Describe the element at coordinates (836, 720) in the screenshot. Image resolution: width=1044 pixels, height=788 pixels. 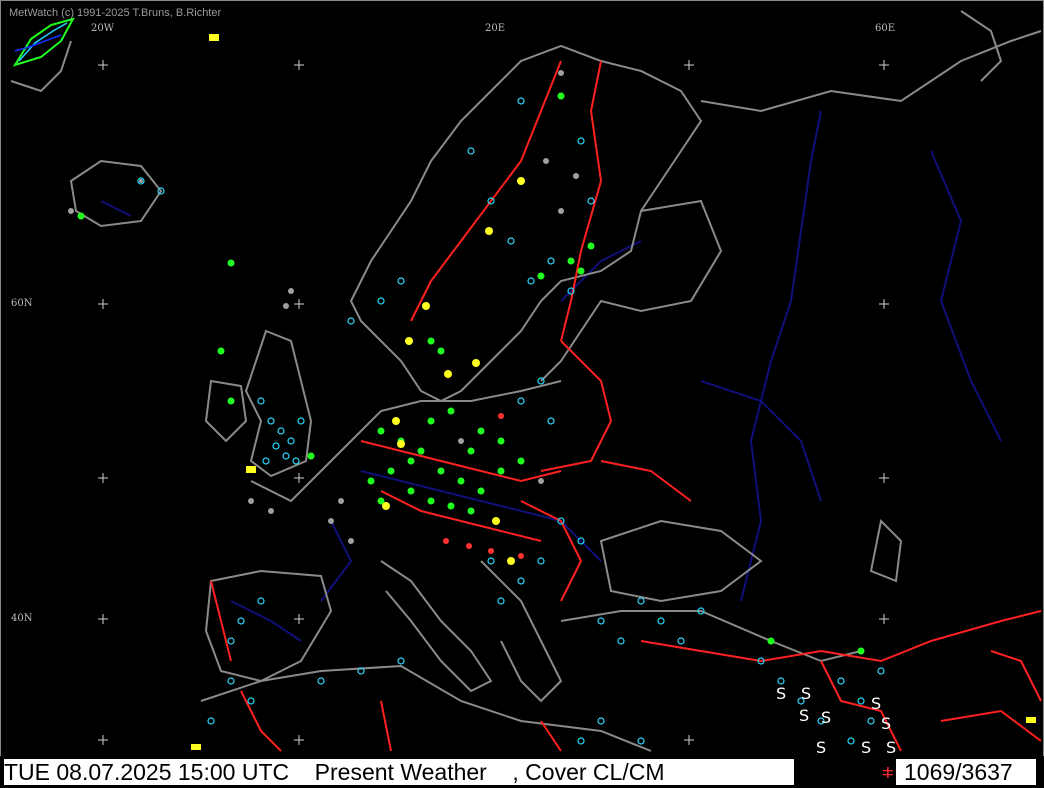
I see `sandstorm-symbols: S SS SSS S SS` at that location.